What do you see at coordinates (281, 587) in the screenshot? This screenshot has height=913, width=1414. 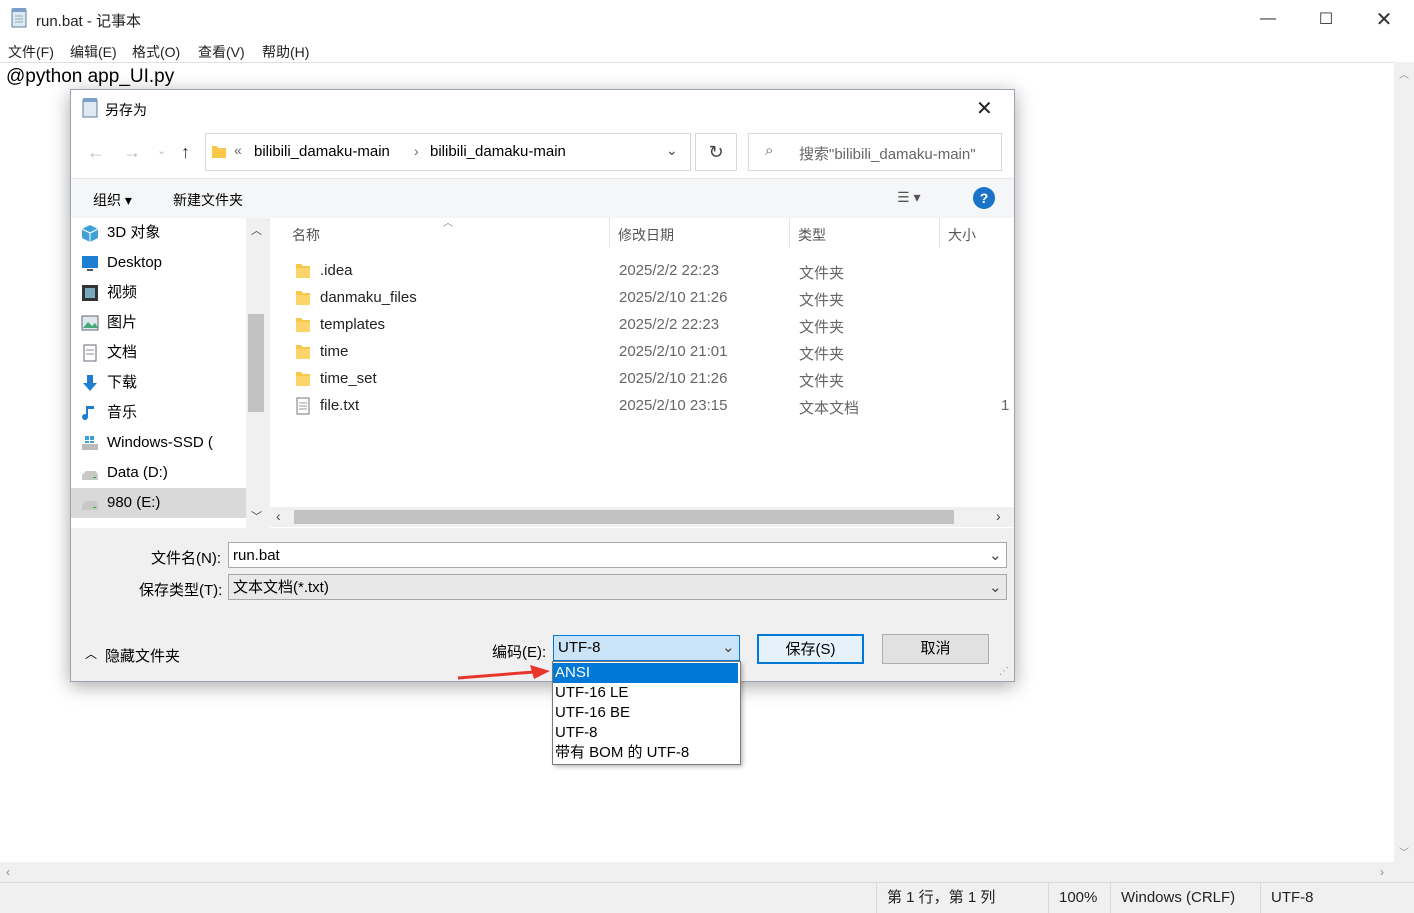 I see `filetype-value: 文本文档(*.txt)` at bounding box center [281, 587].